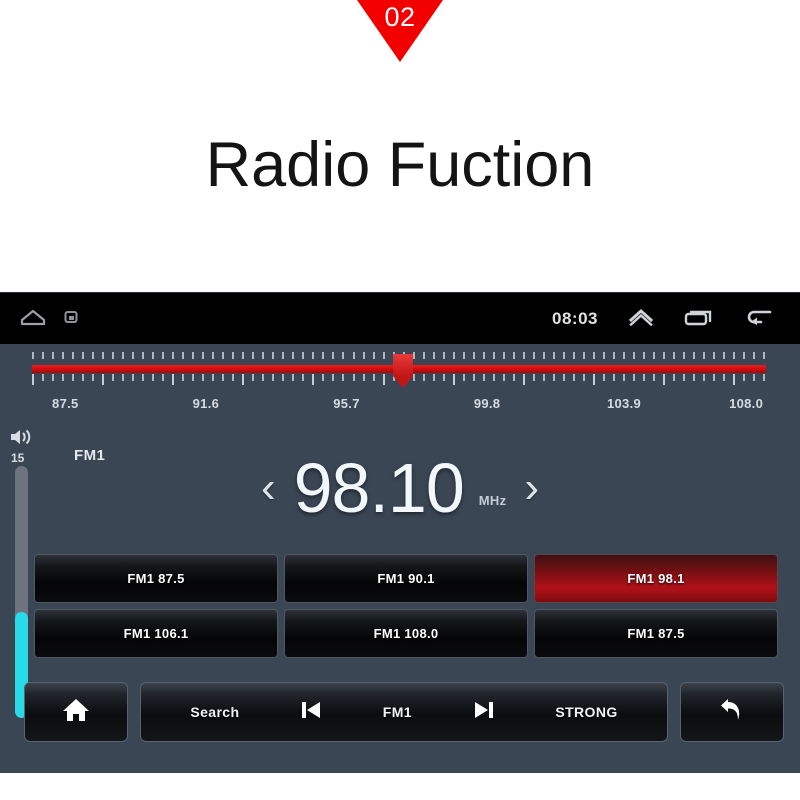  I want to click on step-badge-wrapper: 02, so click(400, 31).